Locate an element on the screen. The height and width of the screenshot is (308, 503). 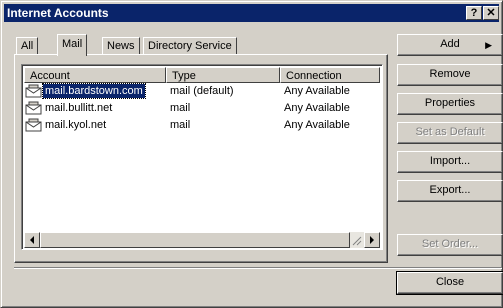
add-button-label: Add is located at coordinates (450, 44).